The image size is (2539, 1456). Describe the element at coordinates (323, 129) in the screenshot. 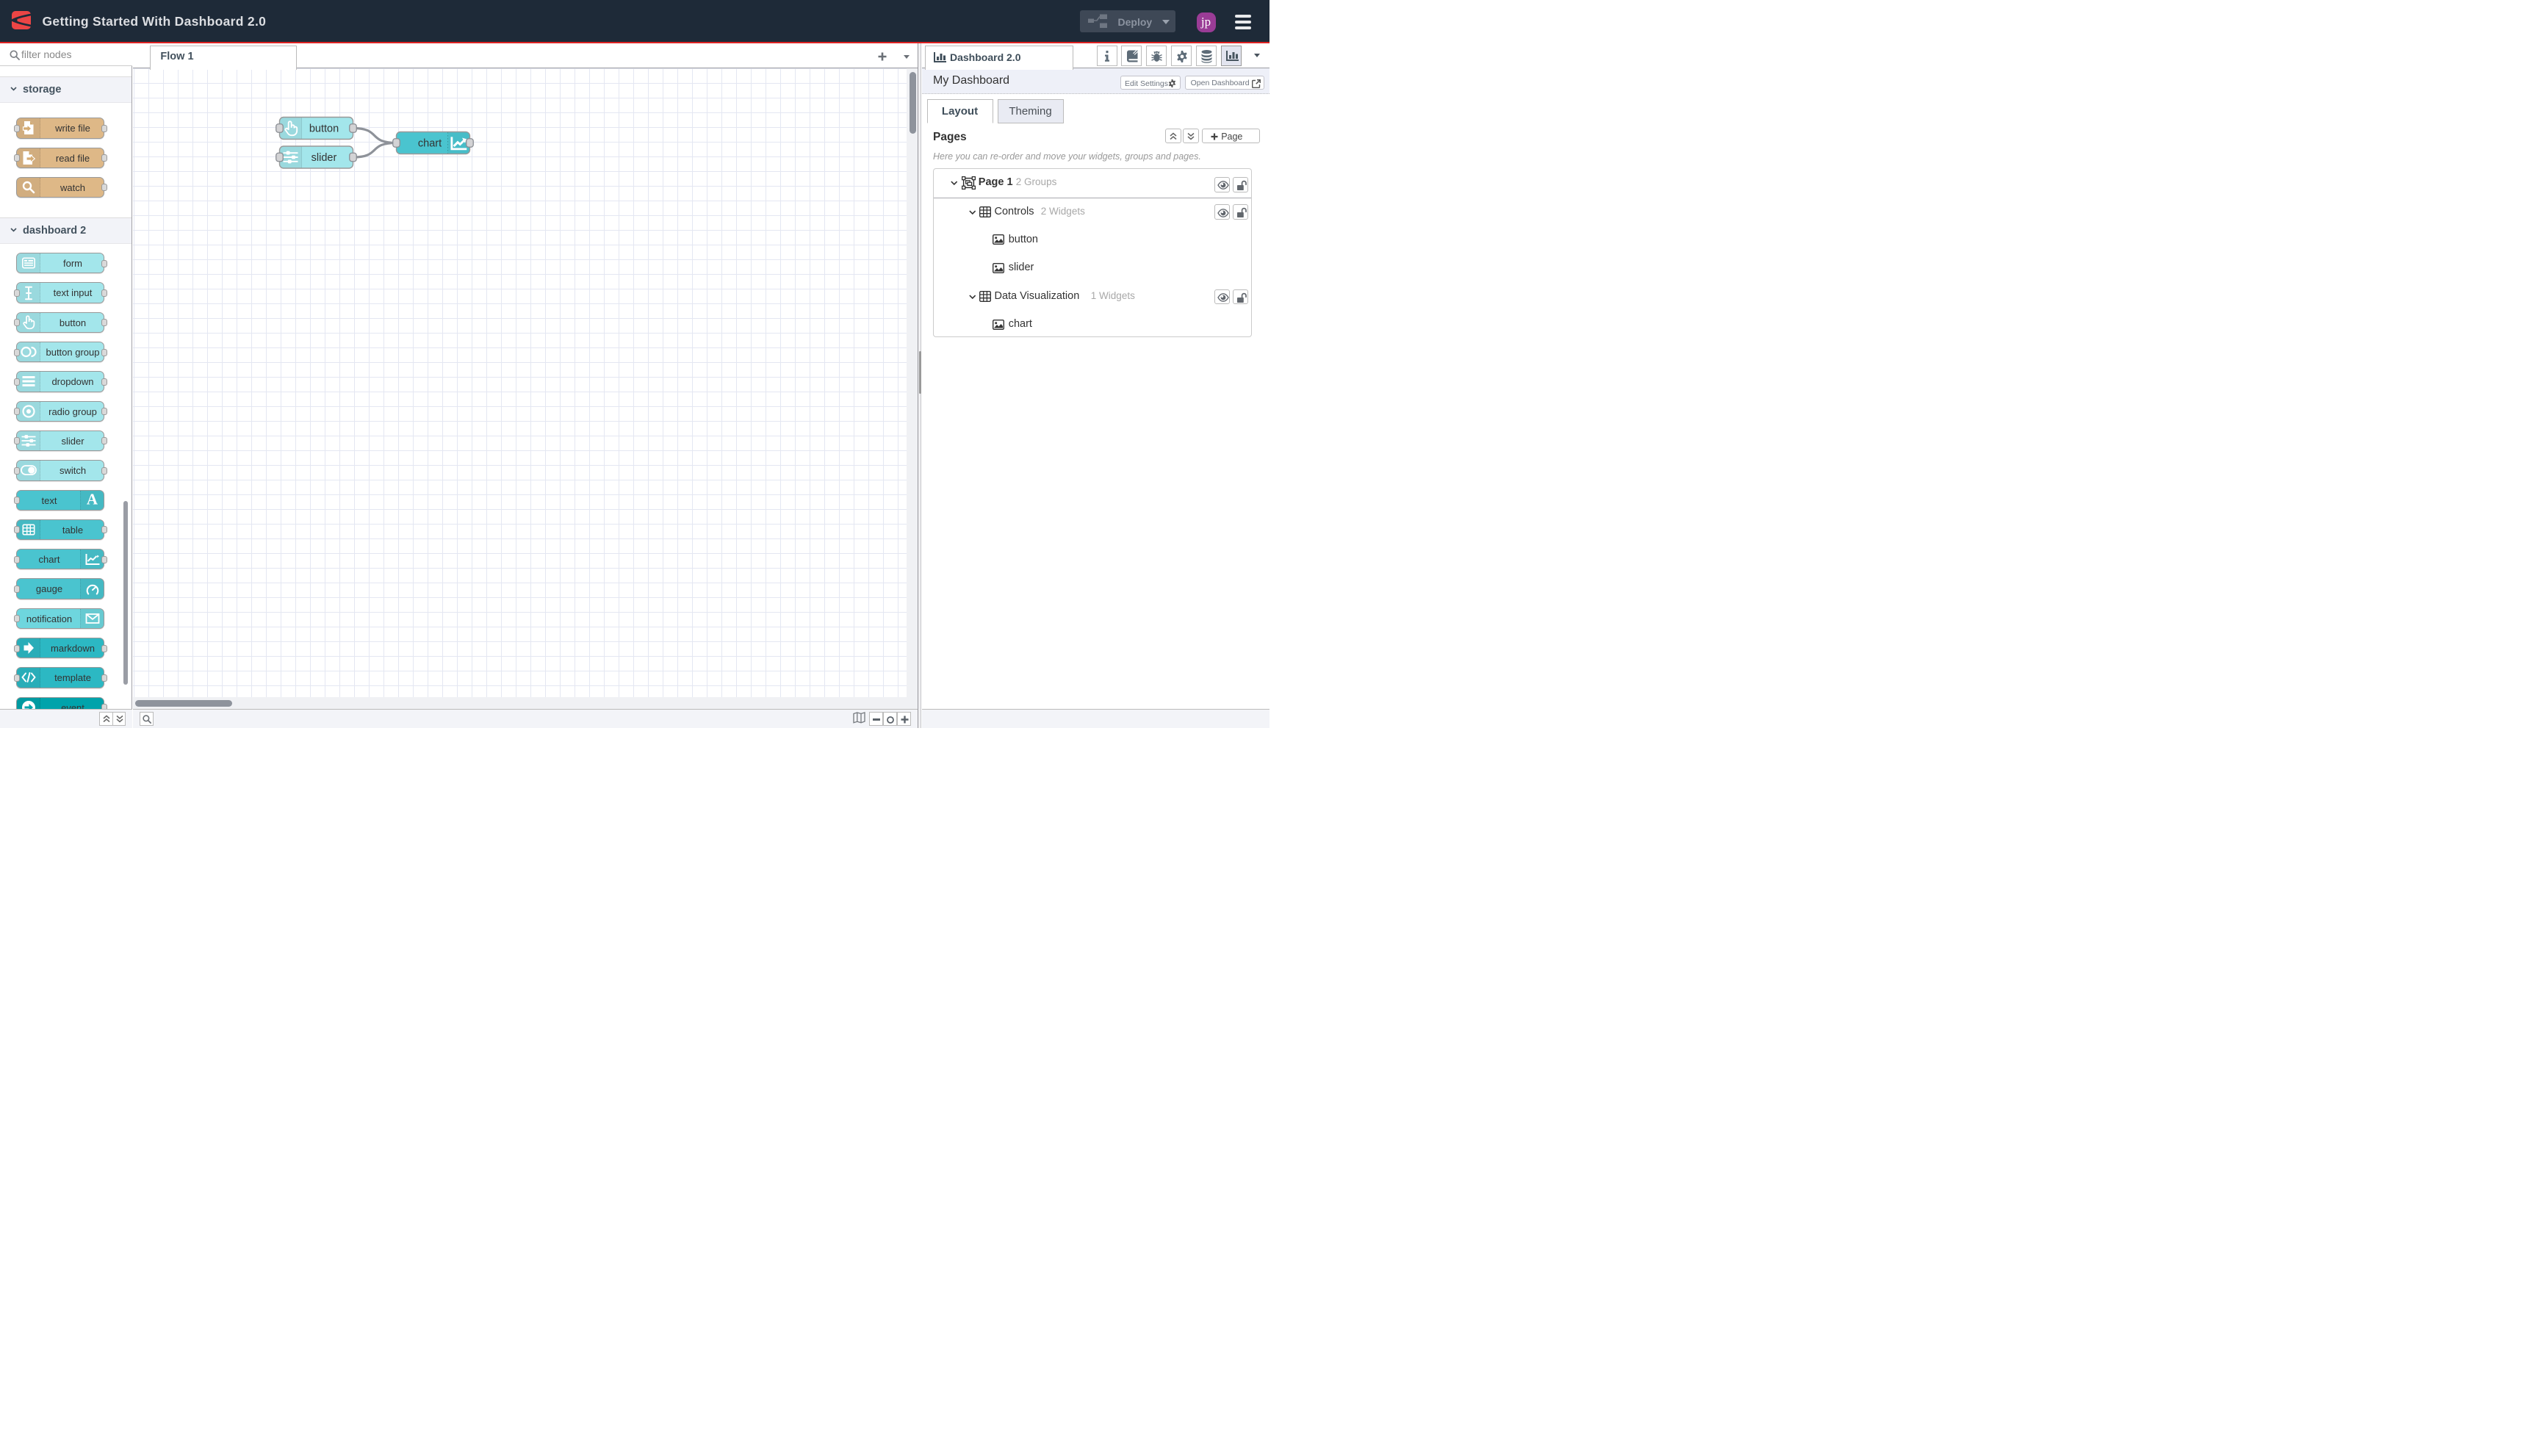

I see `svg-text: button` at that location.